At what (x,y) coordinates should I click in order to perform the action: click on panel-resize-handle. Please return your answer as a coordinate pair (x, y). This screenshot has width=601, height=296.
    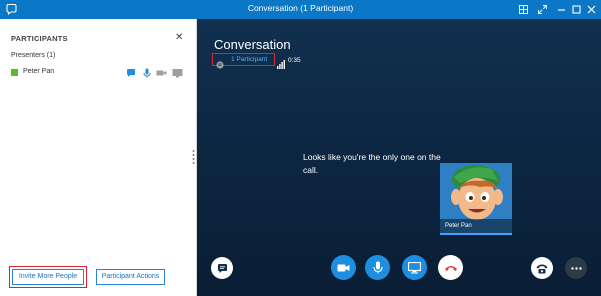
    Looking at the image, I should click on (193, 157).